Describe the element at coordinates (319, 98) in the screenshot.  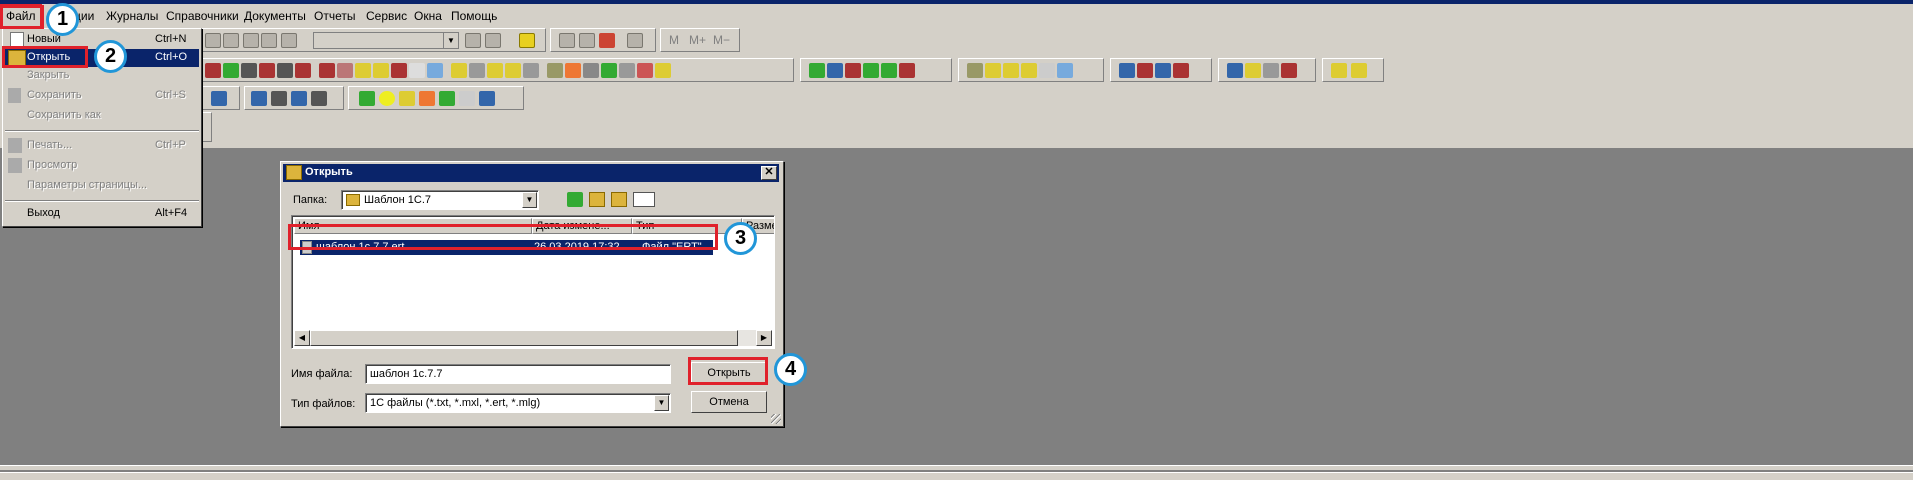
I see `grid-icon` at that location.